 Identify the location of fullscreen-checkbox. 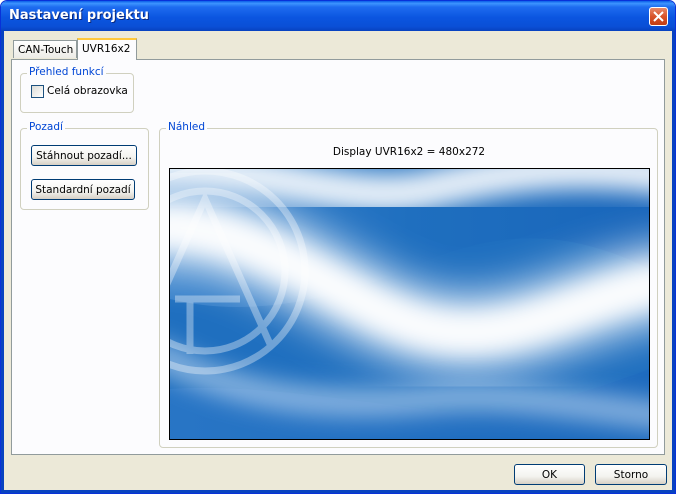
(37, 91).